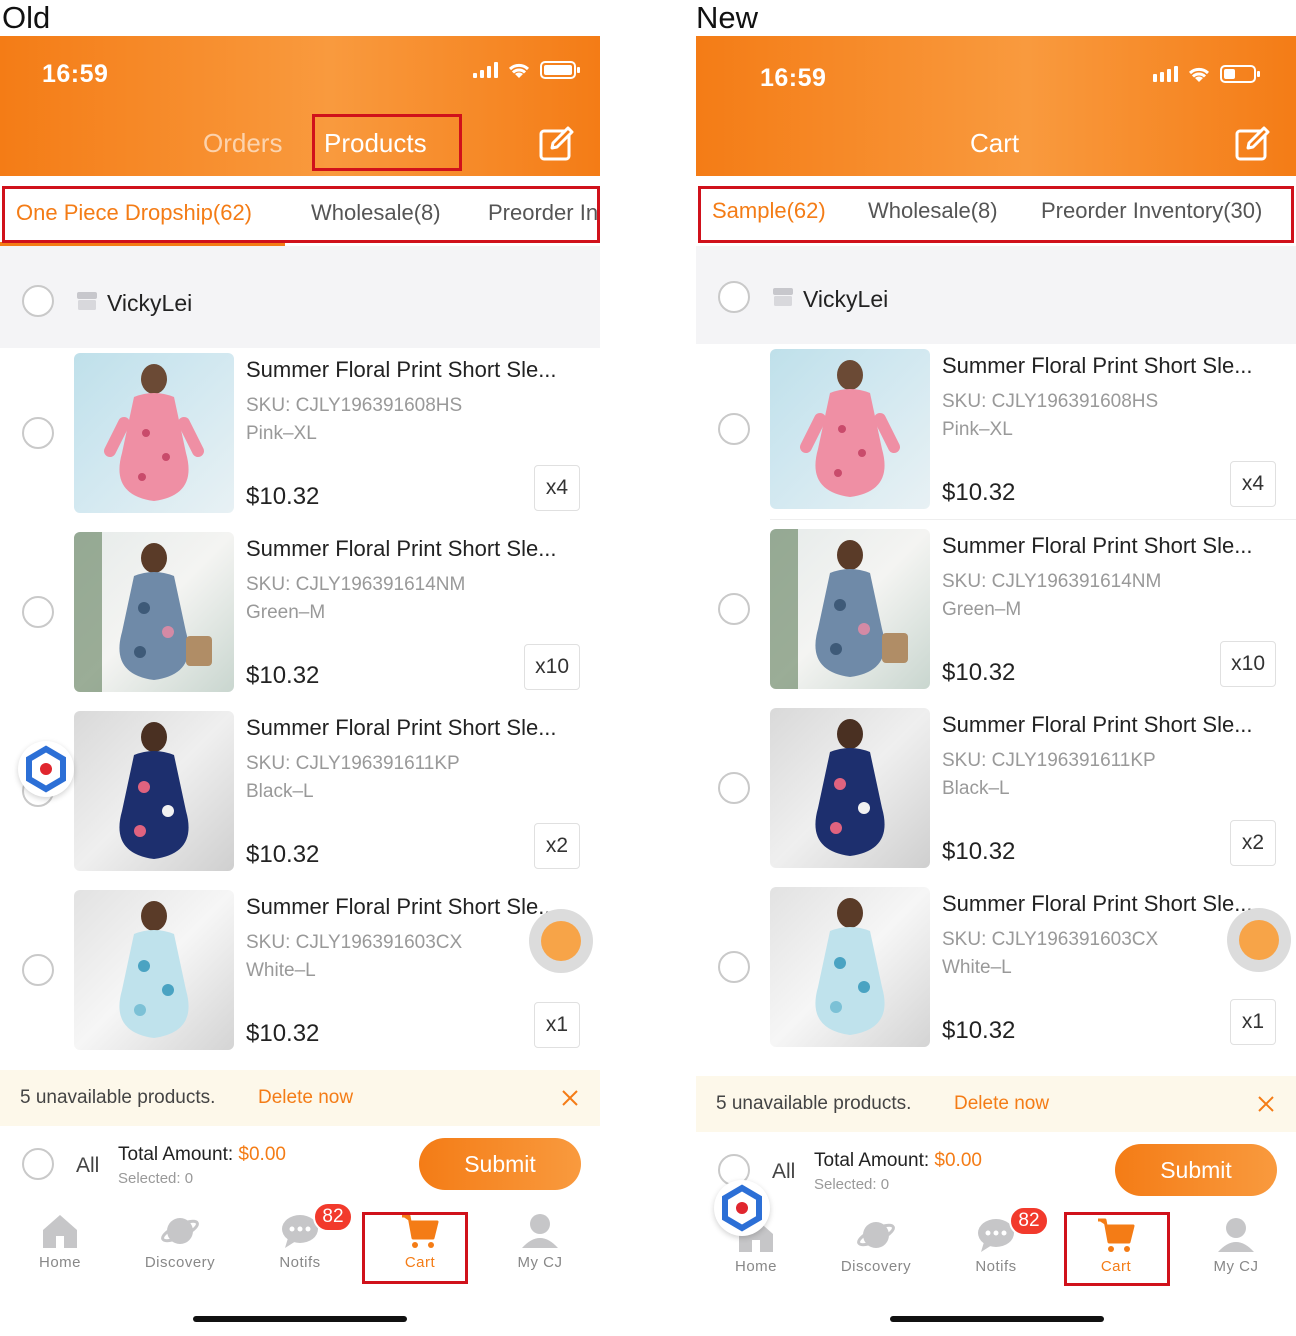 The image size is (1296, 1336). I want to click on status-time: 16:59, so click(793, 78).